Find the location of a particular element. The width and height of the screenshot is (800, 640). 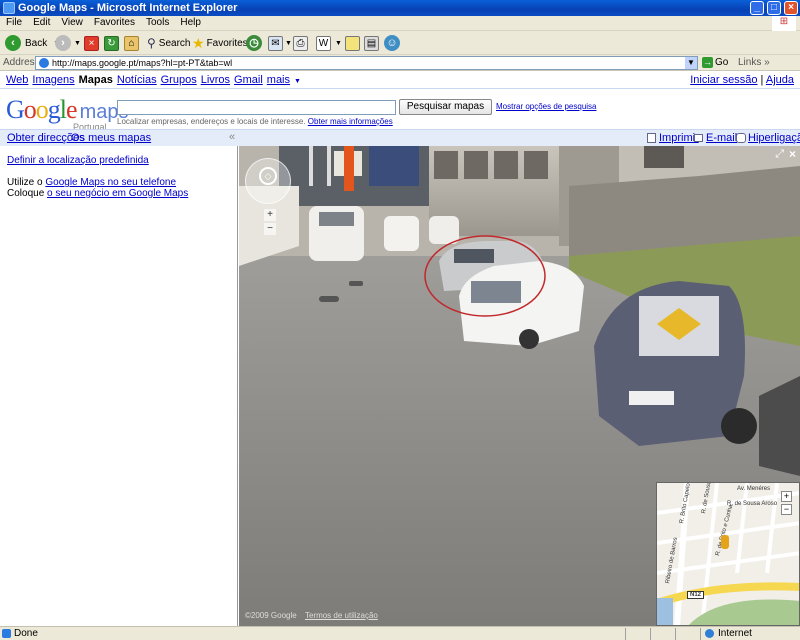

printer-icon: ⎙ is located at coordinates (300, 43).